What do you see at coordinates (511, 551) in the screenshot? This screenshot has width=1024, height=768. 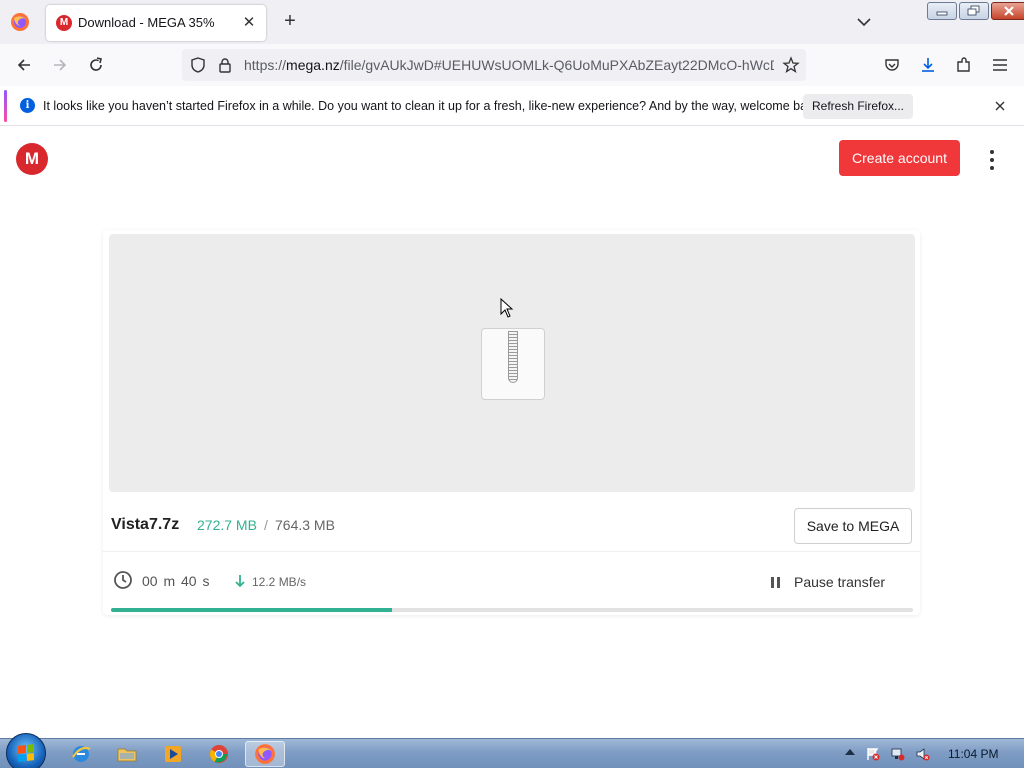 I see `divider` at bounding box center [511, 551].